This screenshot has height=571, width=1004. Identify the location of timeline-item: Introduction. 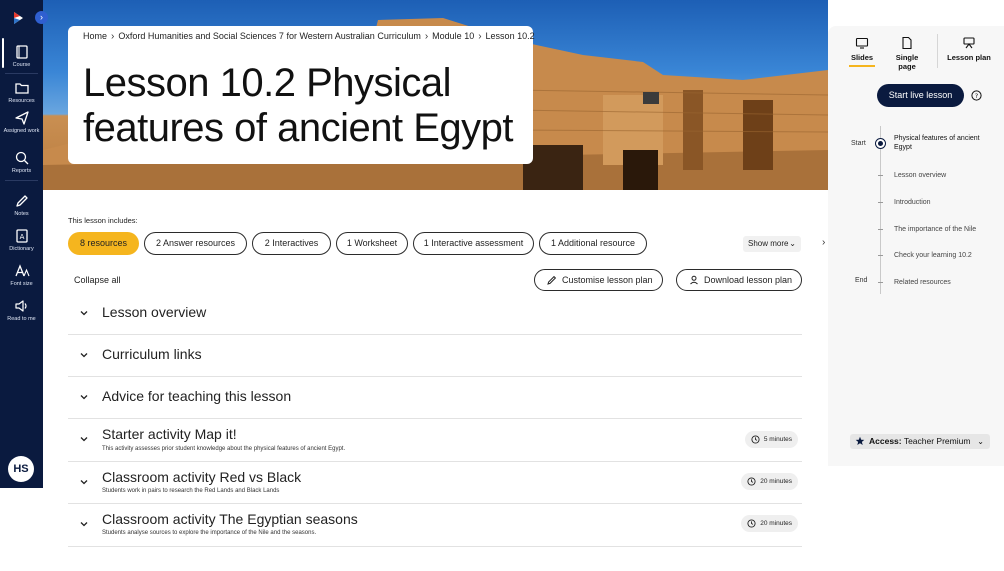
(946, 202).